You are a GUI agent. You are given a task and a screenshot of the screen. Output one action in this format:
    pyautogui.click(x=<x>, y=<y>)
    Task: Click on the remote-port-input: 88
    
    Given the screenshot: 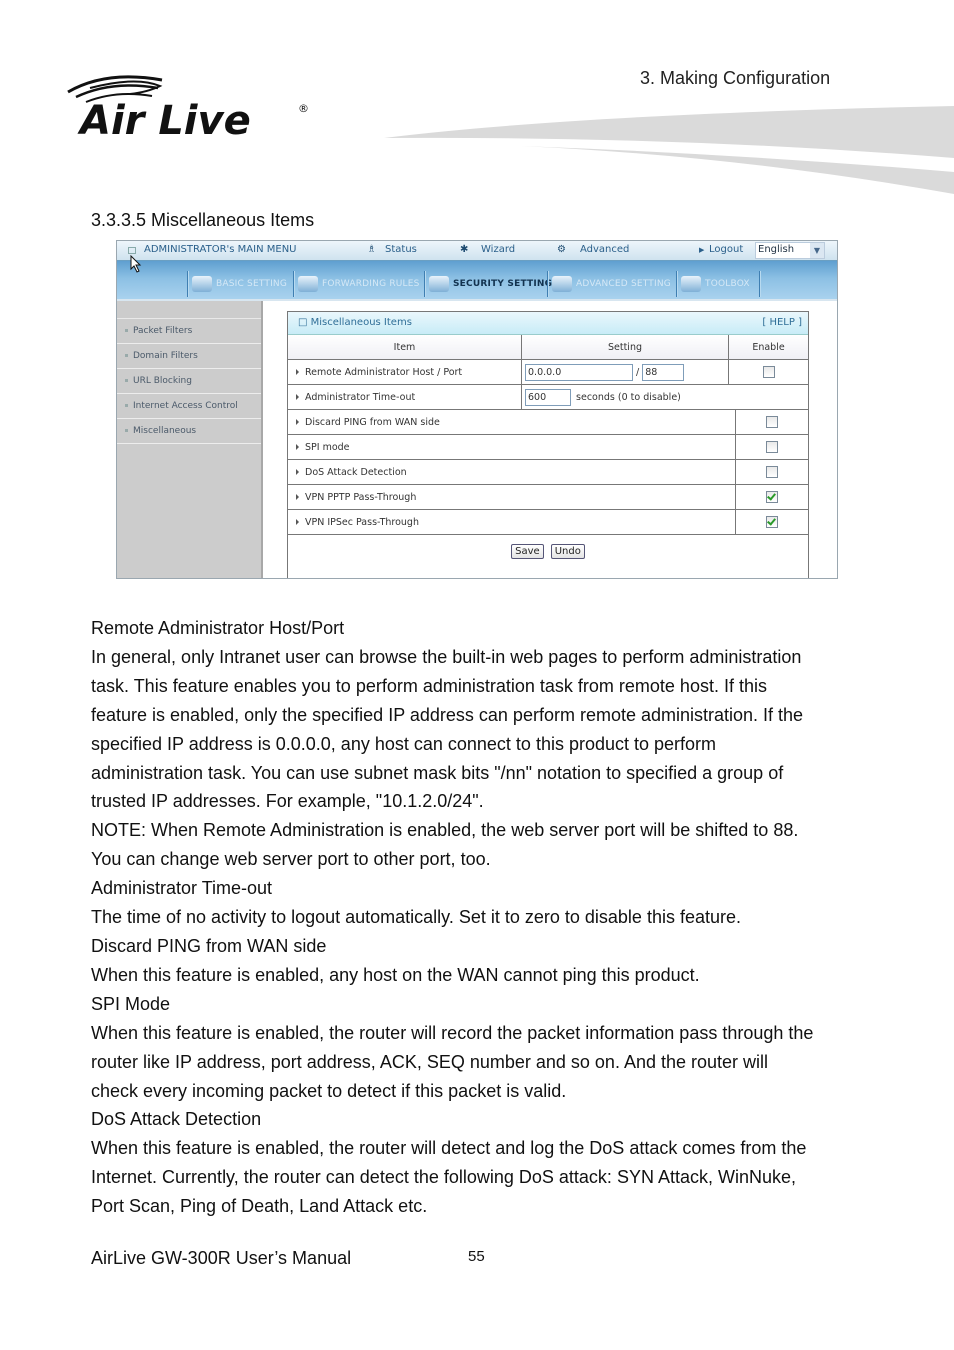 What is the action you would take?
    pyautogui.click(x=663, y=372)
    